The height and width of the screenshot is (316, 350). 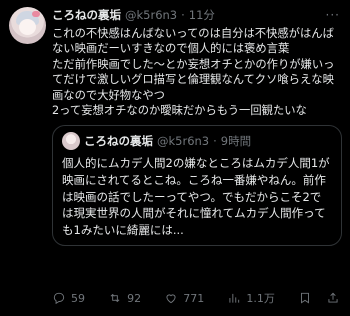 What do you see at coordinates (183, 141) in the screenshot?
I see `quote-author-handle: @k5r6n3` at bounding box center [183, 141].